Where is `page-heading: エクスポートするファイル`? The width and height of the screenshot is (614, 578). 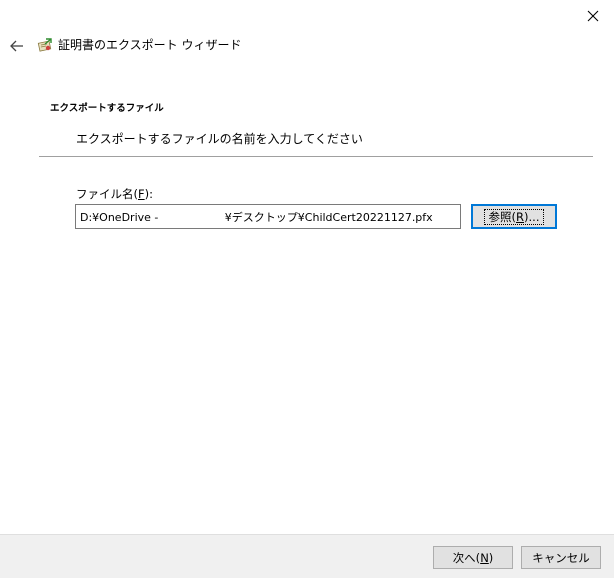
page-heading: エクスポートするファイル is located at coordinates (107, 108).